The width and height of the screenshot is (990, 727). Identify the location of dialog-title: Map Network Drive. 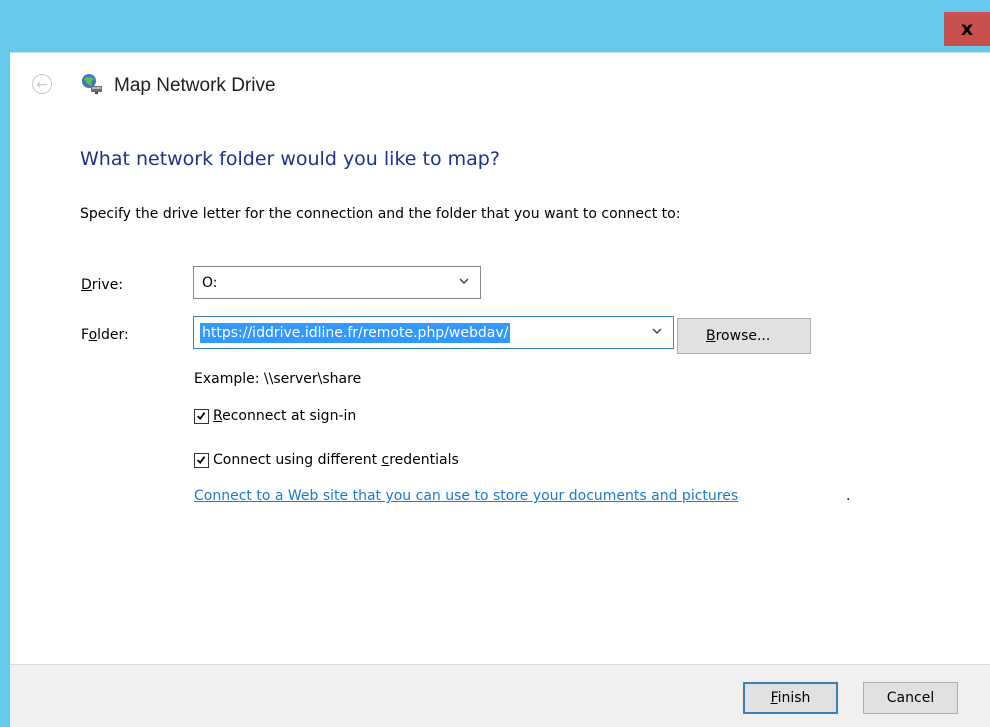
(195, 85).